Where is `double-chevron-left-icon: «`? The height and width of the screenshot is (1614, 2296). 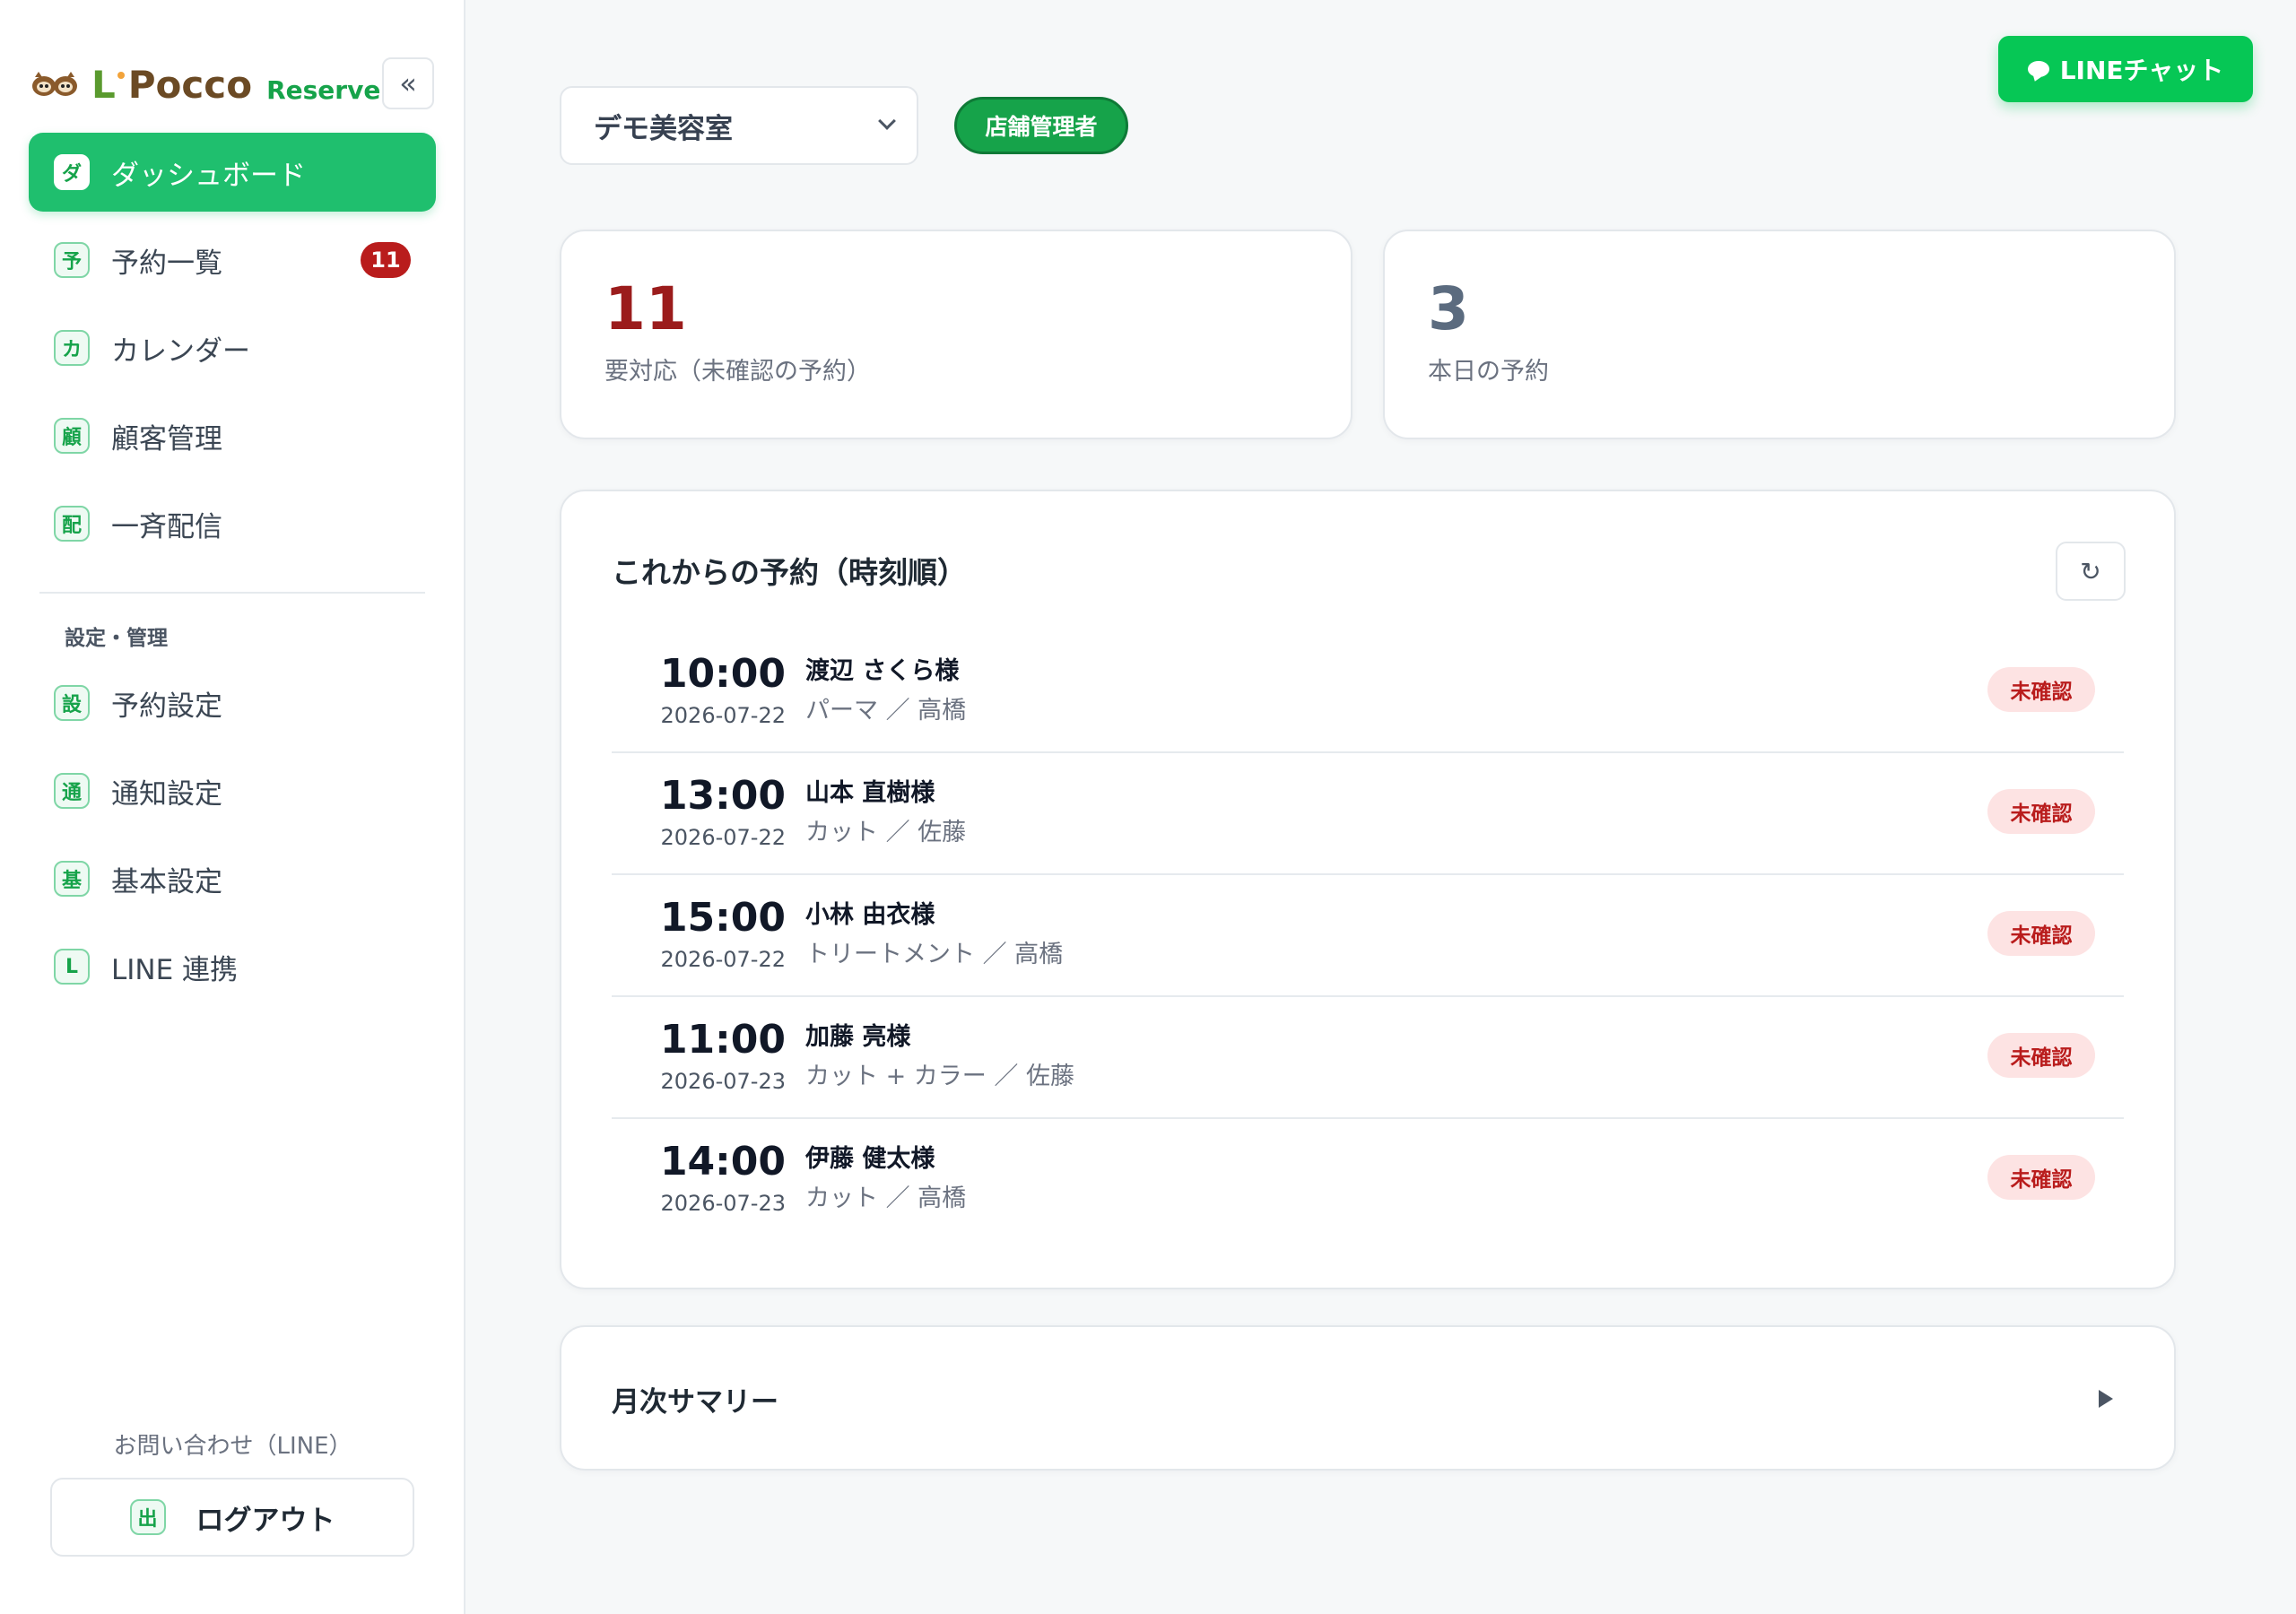
double-chevron-left-icon: « is located at coordinates (408, 83).